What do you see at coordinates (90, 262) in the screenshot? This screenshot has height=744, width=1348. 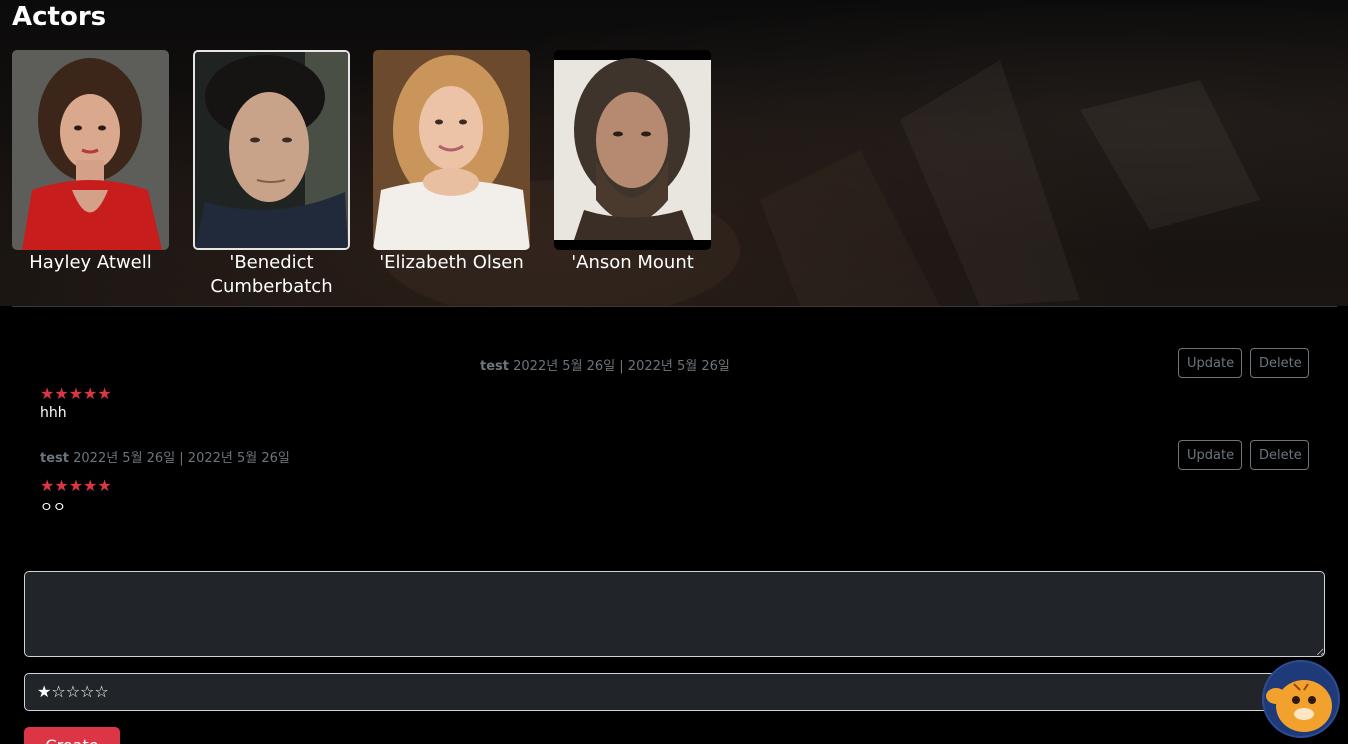 I see `actor-name: Hayley Atwell` at bounding box center [90, 262].